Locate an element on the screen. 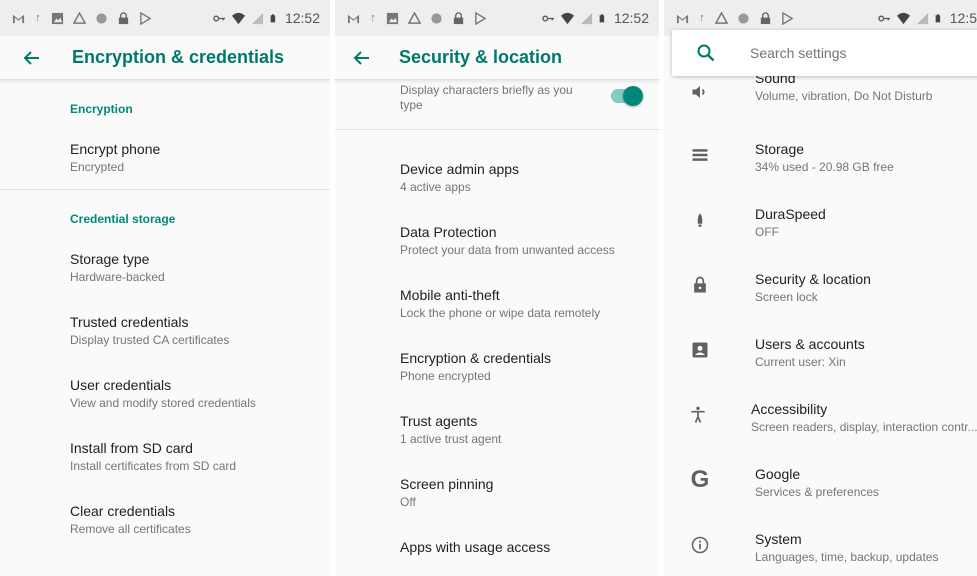 The image size is (977, 576). app-bar: Security & location is located at coordinates (497, 58).